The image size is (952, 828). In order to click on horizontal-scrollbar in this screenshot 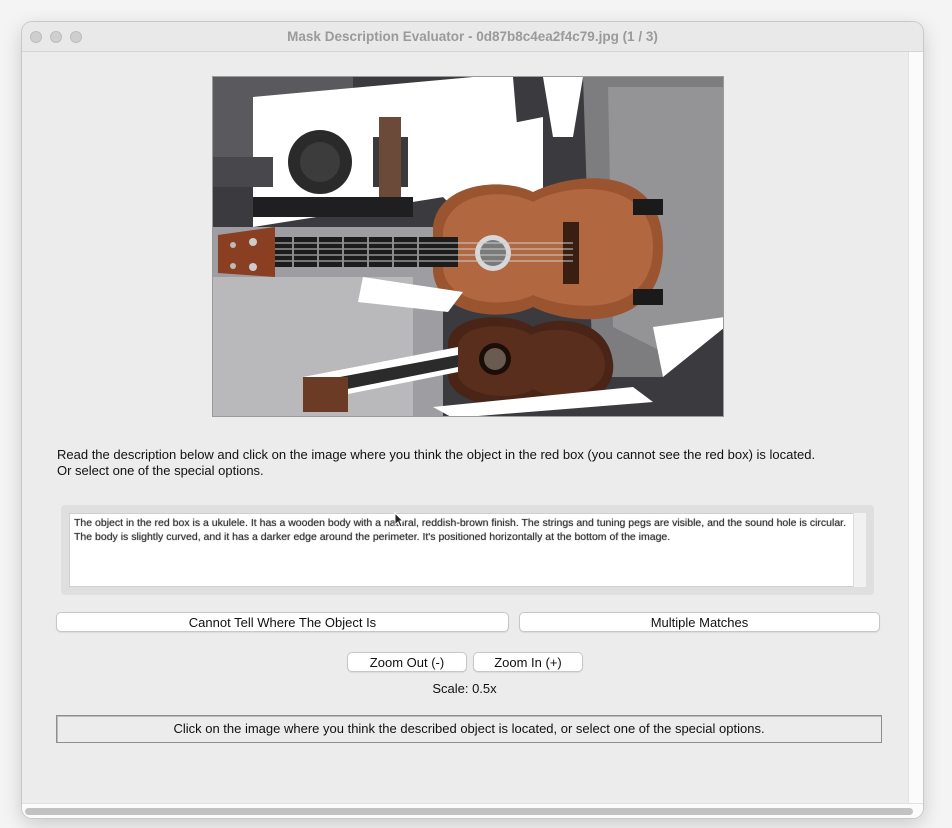, I will do `click(472, 810)`.